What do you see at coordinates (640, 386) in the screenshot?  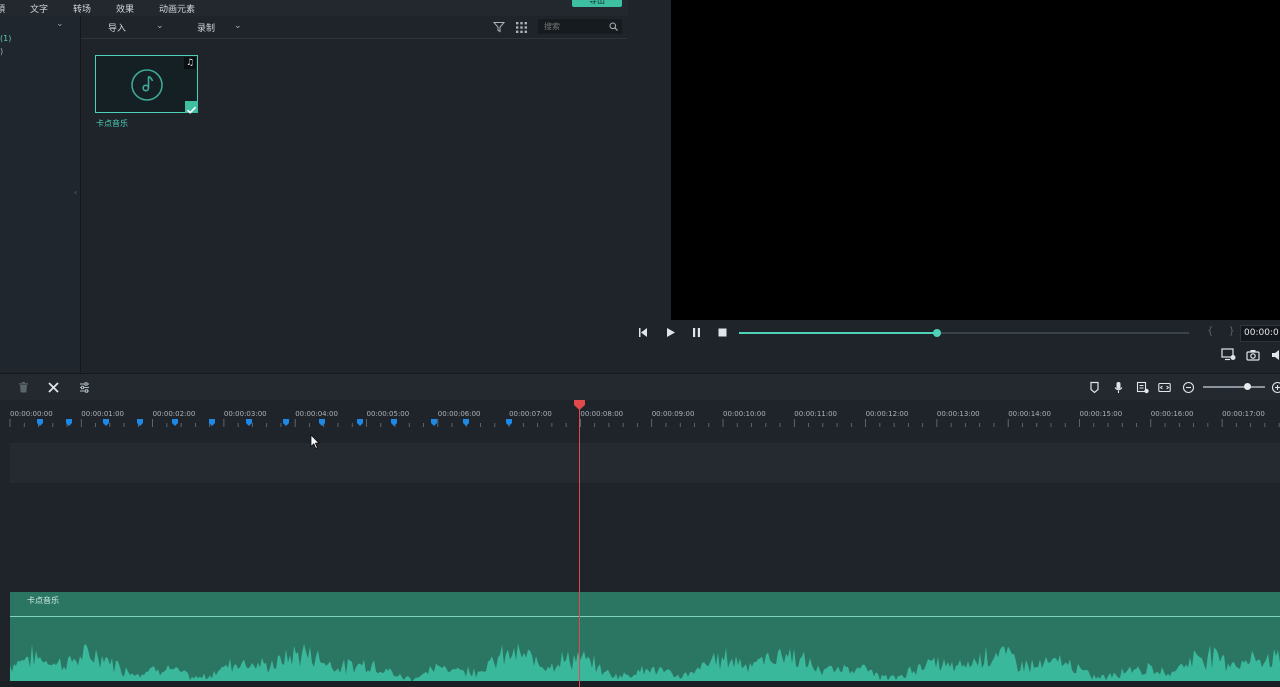 I see `timeline-toolbar` at bounding box center [640, 386].